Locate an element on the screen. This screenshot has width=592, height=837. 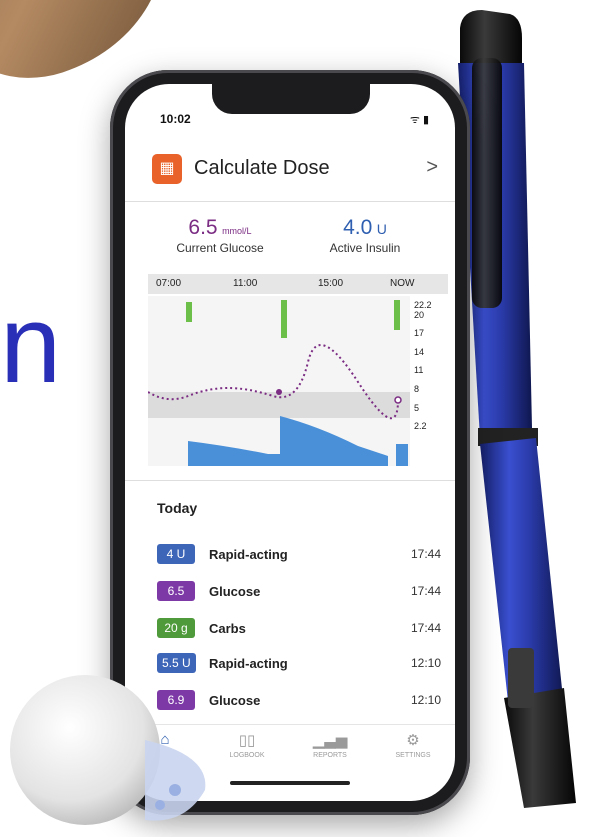
insulin-area is located at coordinates (402, 455).